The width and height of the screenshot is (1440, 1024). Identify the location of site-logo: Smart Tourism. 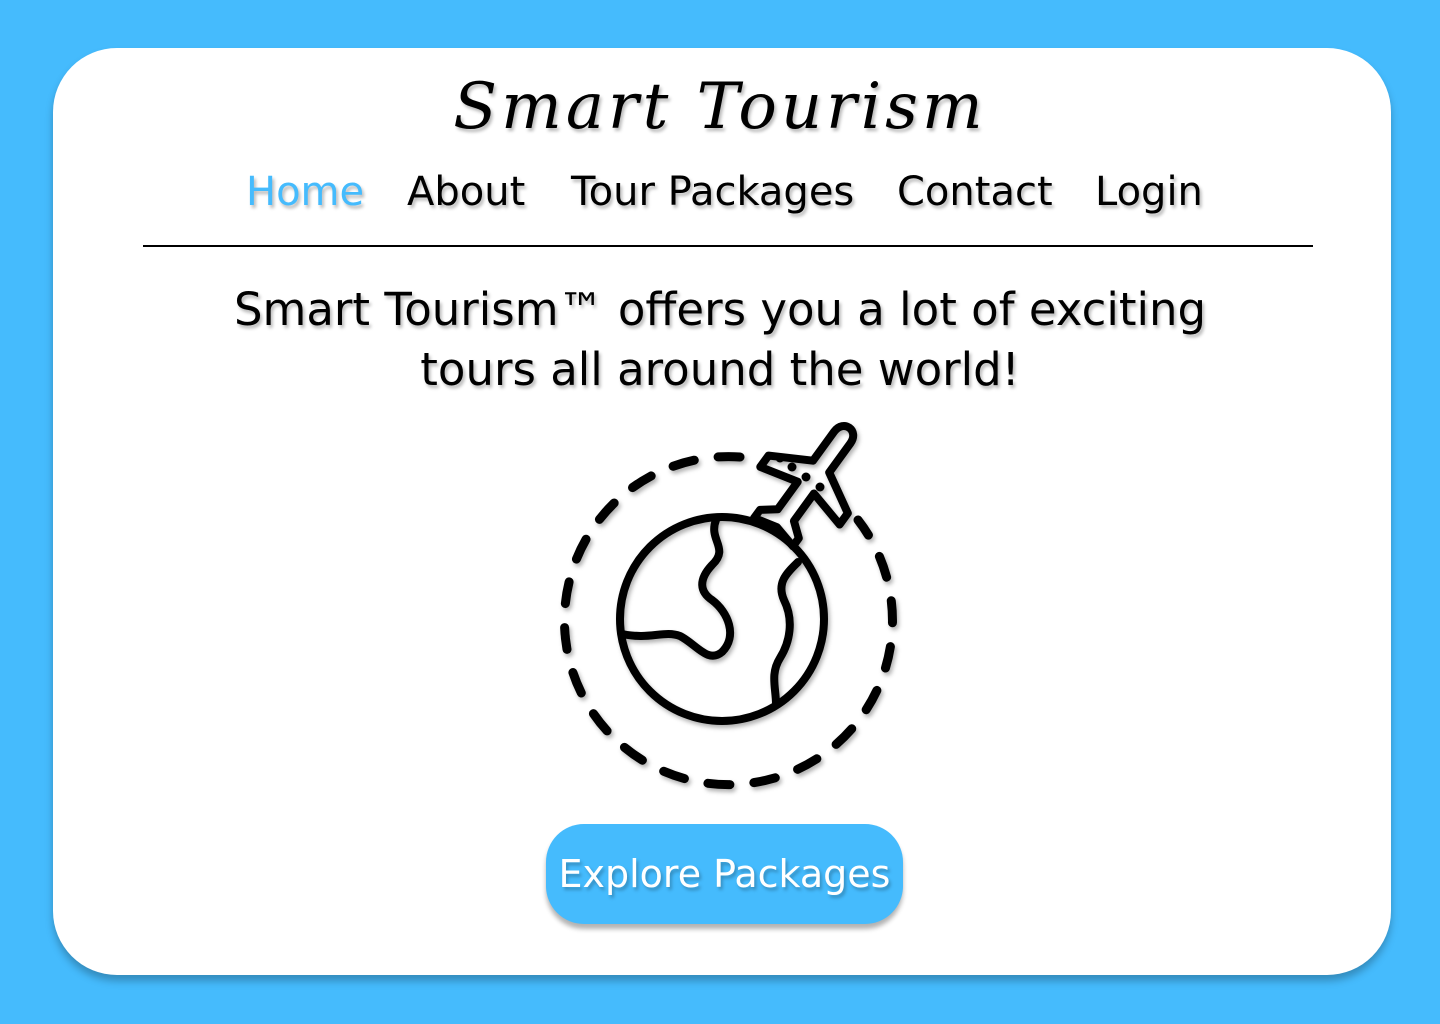
(720, 107).